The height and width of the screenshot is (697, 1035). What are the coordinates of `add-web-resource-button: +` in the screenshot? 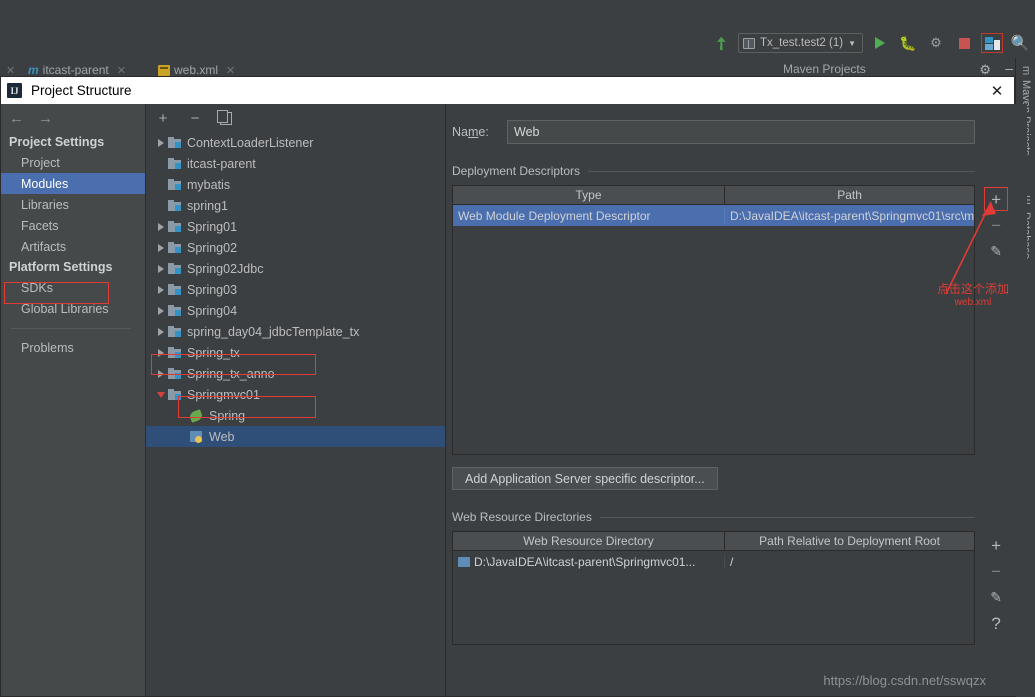 It's located at (996, 545).